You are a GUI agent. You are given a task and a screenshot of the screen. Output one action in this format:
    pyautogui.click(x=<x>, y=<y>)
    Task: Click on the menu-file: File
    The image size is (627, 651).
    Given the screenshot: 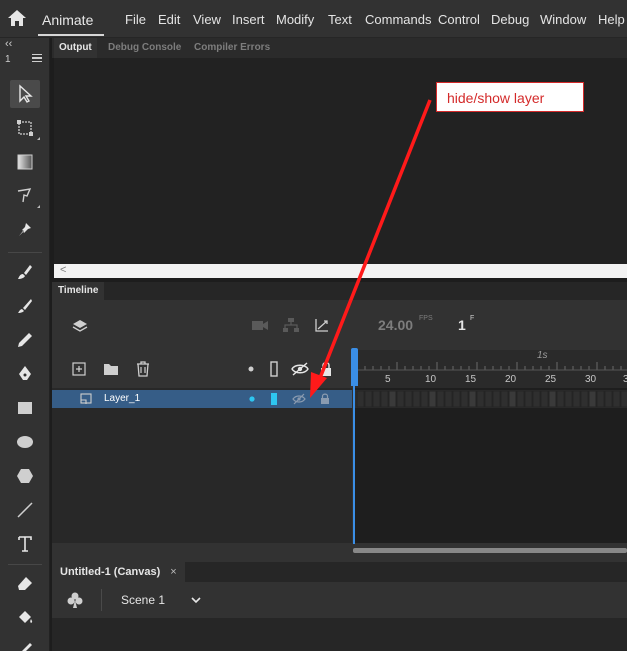 What is the action you would take?
    pyautogui.click(x=135, y=19)
    